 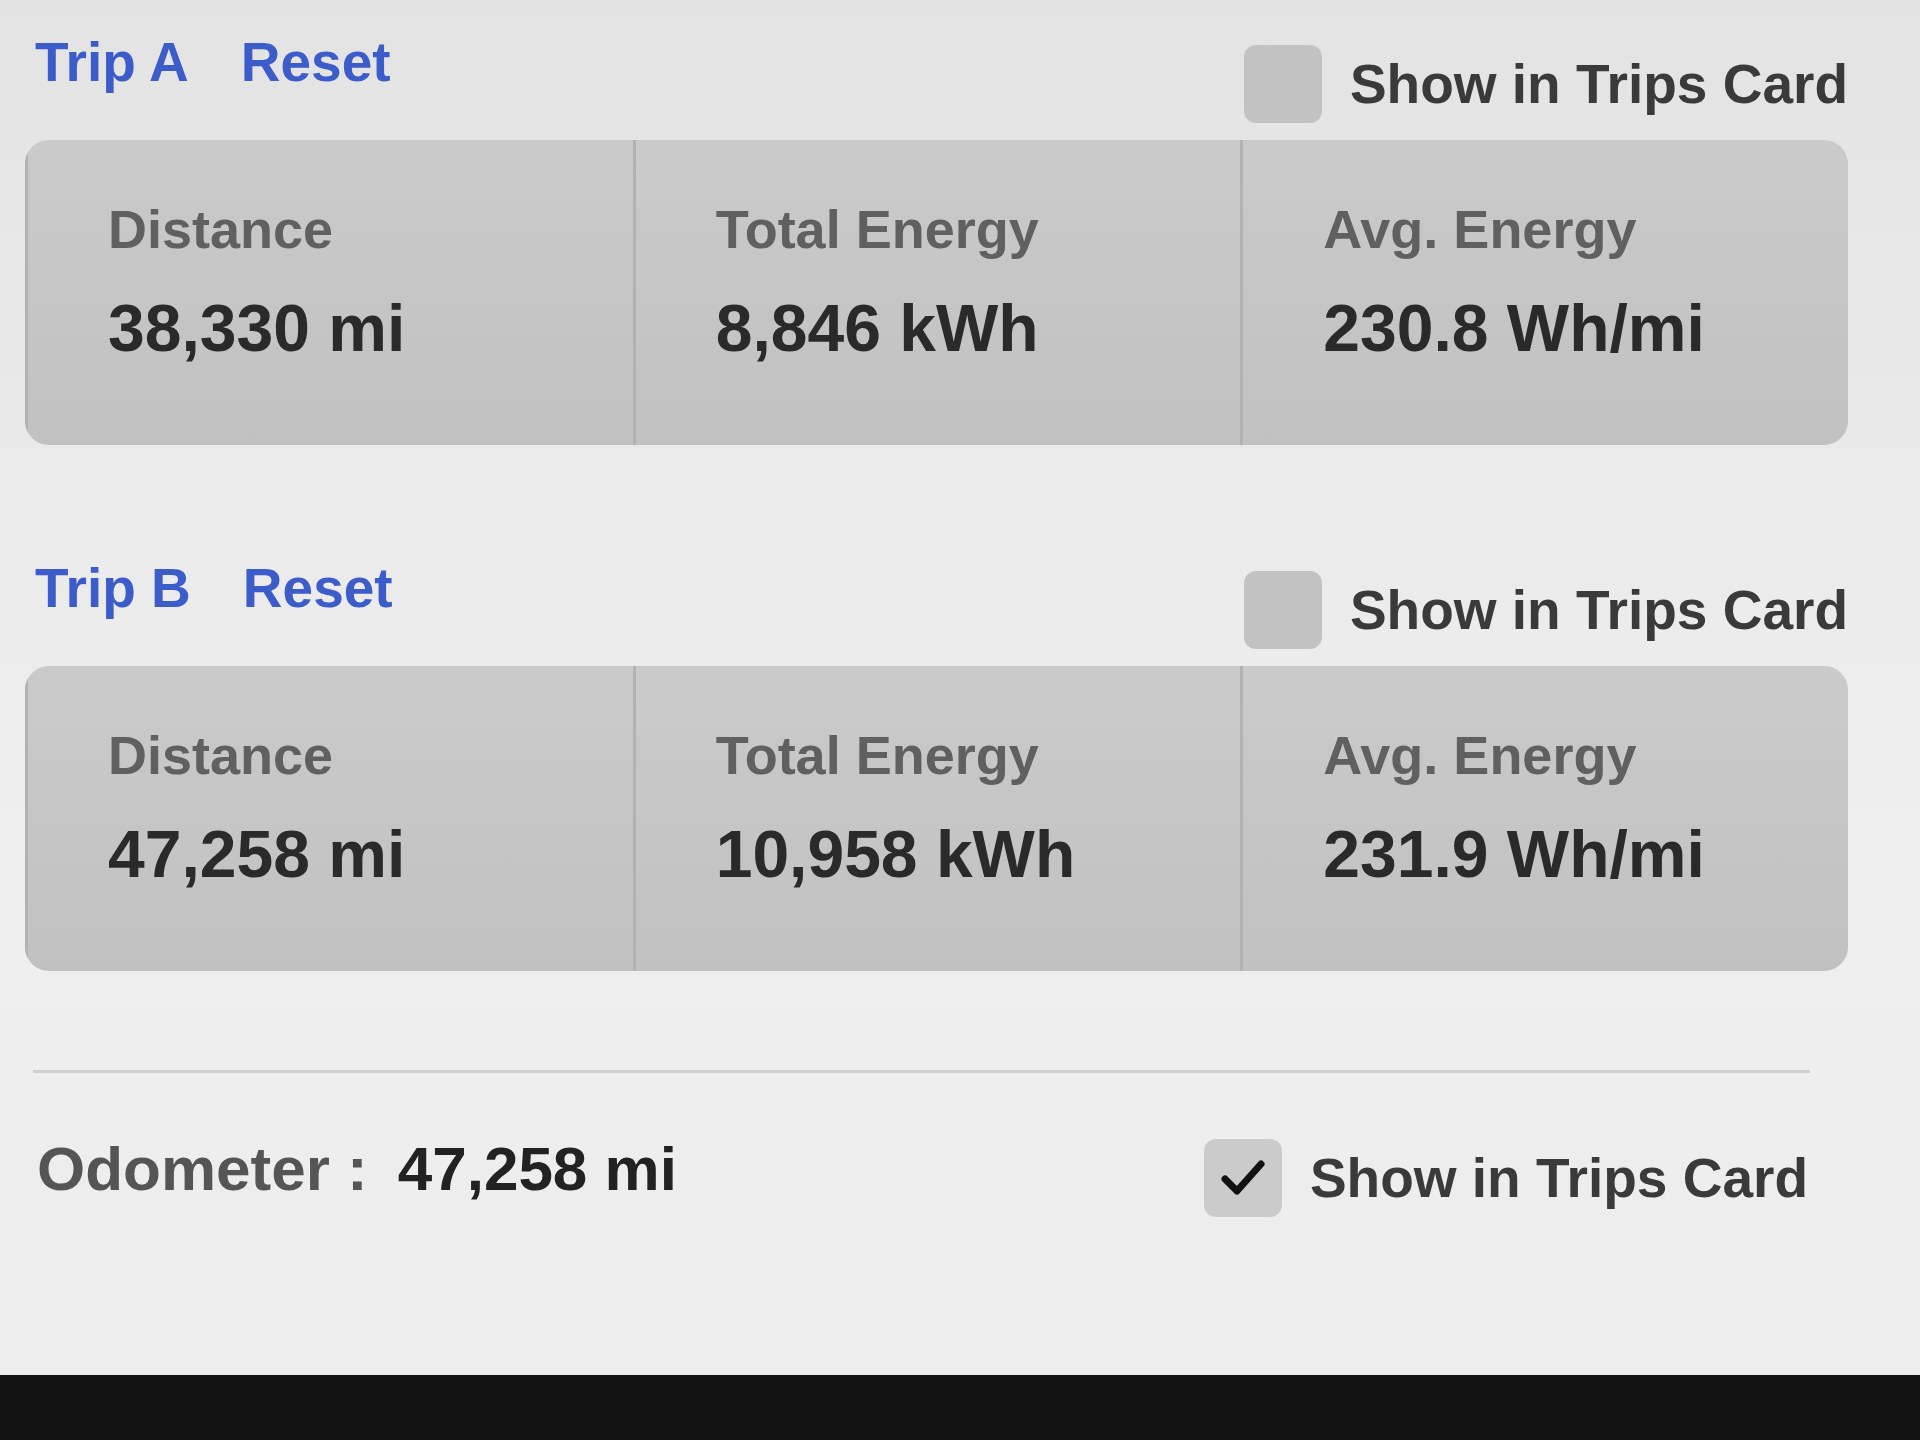 I want to click on stat-value: 230.8 Wh/mi, so click(x=1514, y=328).